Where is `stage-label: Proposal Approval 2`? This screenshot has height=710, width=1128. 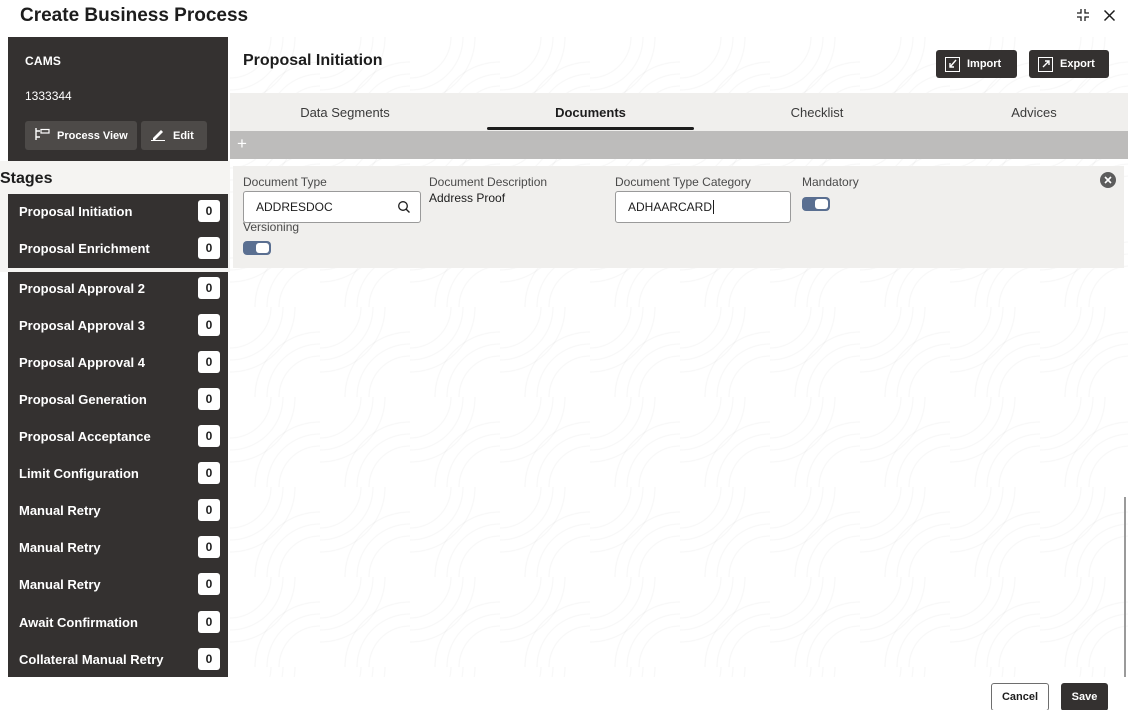 stage-label: Proposal Approval 2 is located at coordinates (82, 288).